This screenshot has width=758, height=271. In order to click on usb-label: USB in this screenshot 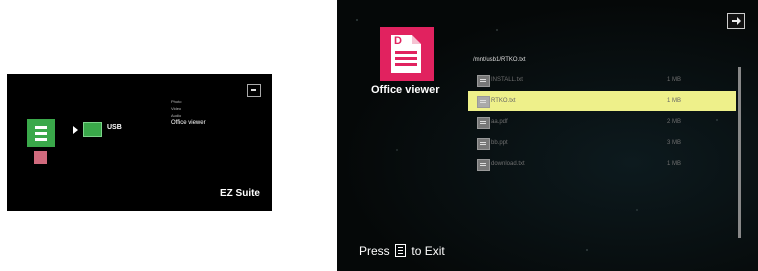, I will do `click(114, 127)`.